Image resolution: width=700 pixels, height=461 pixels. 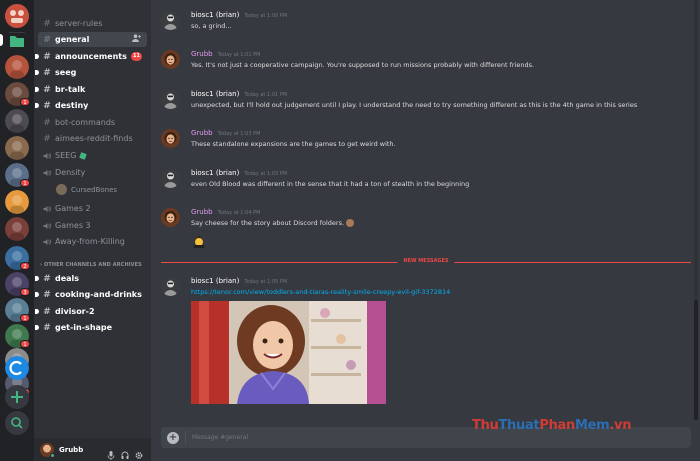 I want to click on channel-label: announcements, so click(x=91, y=56).